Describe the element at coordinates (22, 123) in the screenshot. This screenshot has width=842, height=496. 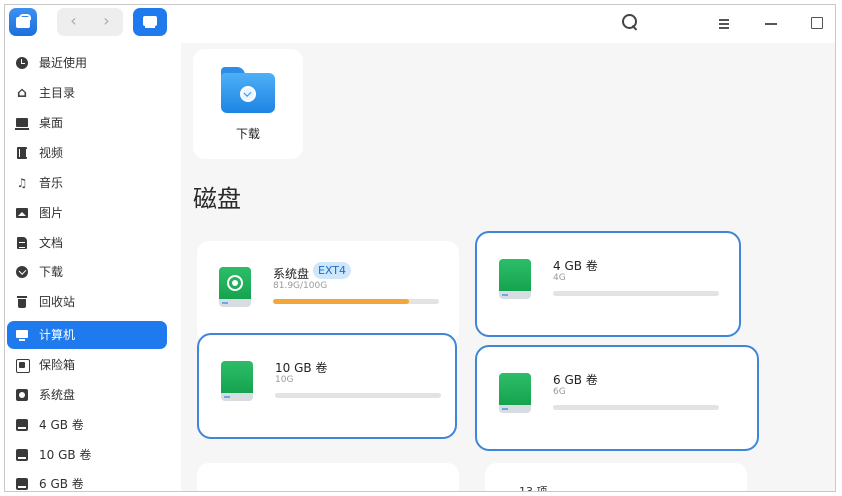
I see `desktop-icon` at that location.